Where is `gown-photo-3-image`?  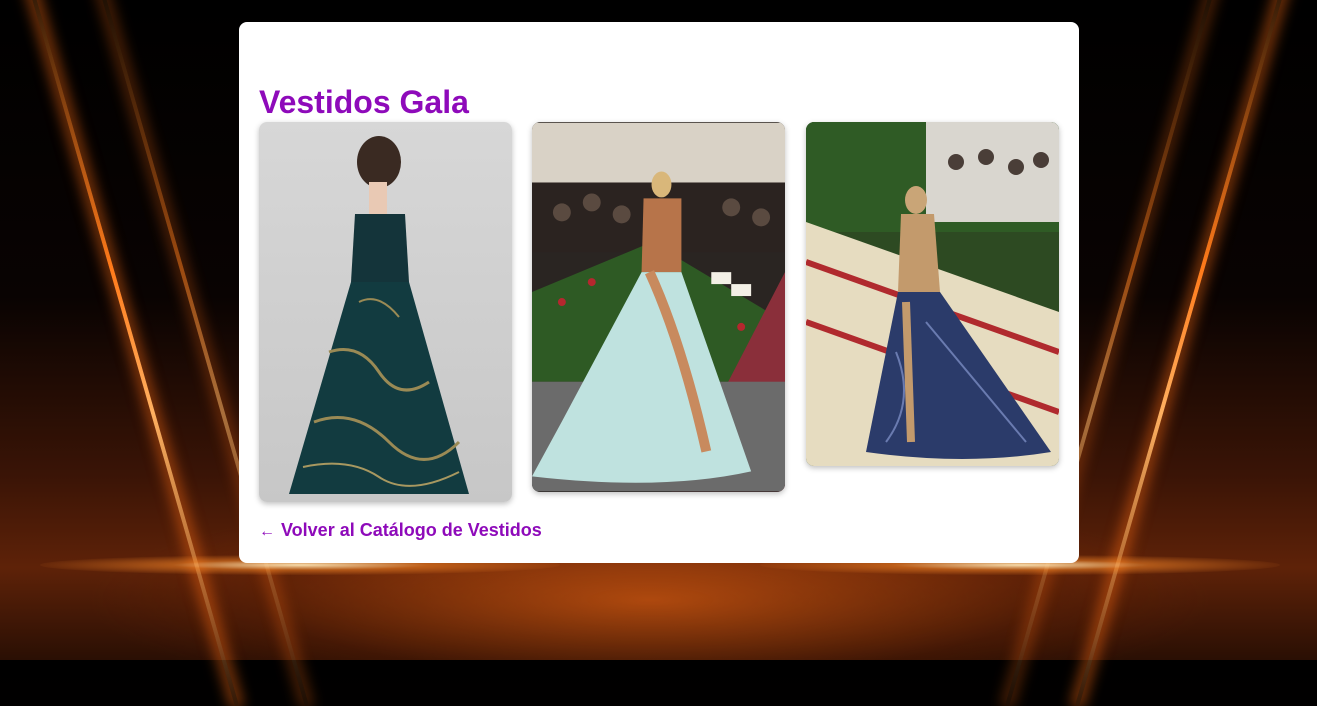
gown-photo-3-image is located at coordinates (932, 294).